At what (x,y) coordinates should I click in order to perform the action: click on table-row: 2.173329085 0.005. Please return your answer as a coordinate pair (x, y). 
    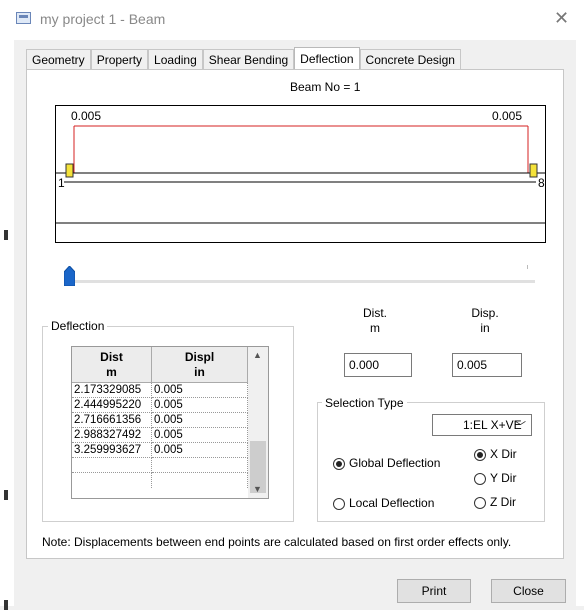
    Looking at the image, I should click on (160, 390).